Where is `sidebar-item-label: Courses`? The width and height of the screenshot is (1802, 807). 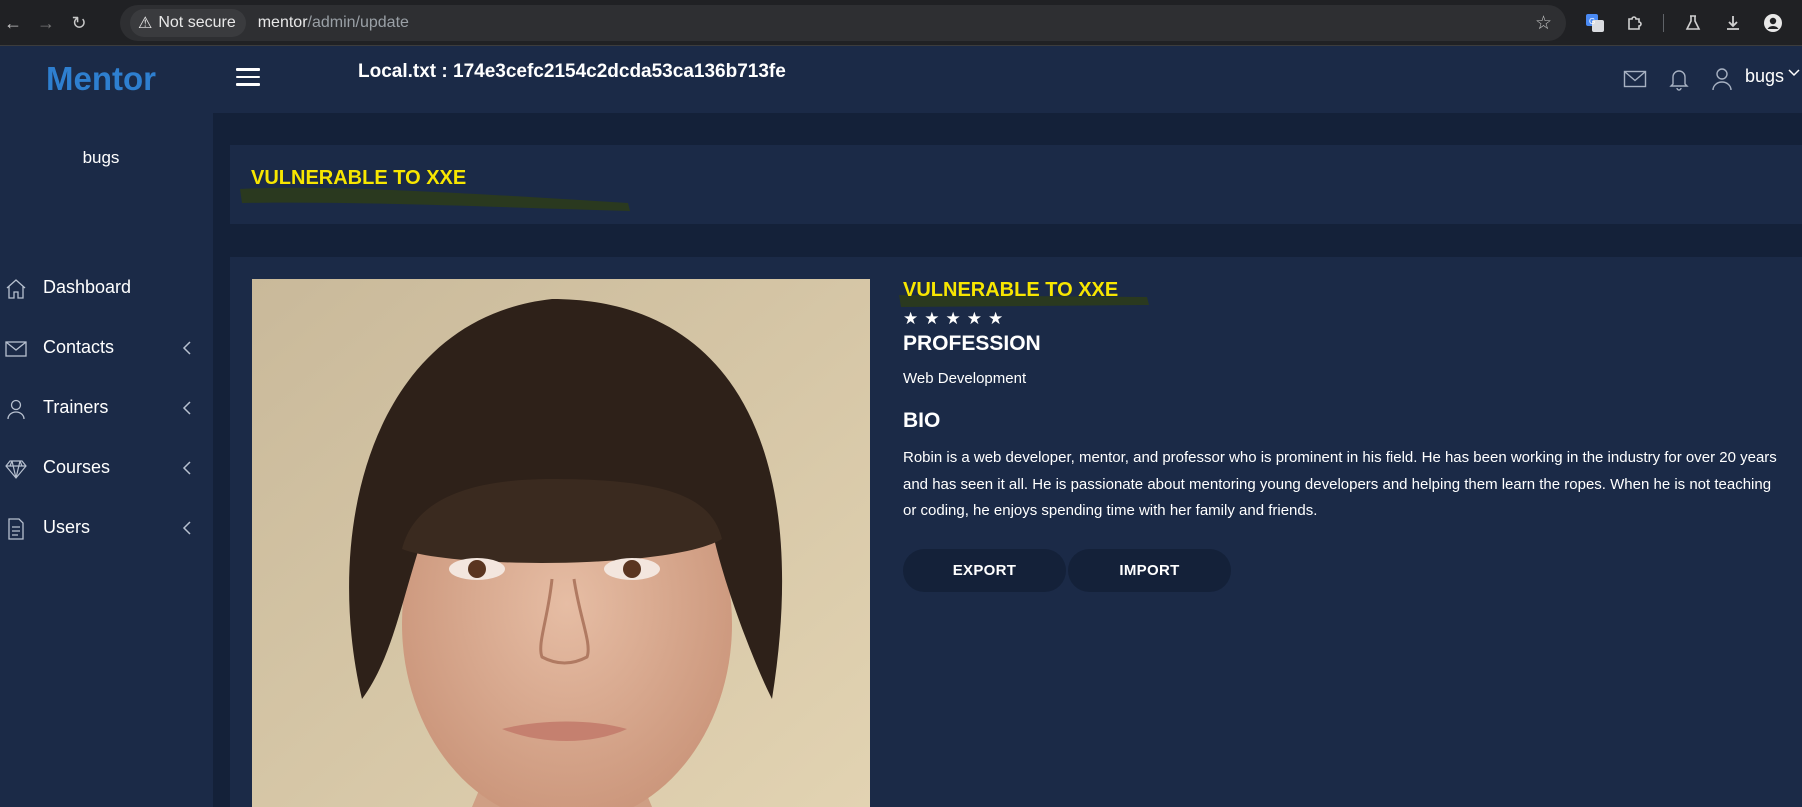 sidebar-item-label: Courses is located at coordinates (77, 467).